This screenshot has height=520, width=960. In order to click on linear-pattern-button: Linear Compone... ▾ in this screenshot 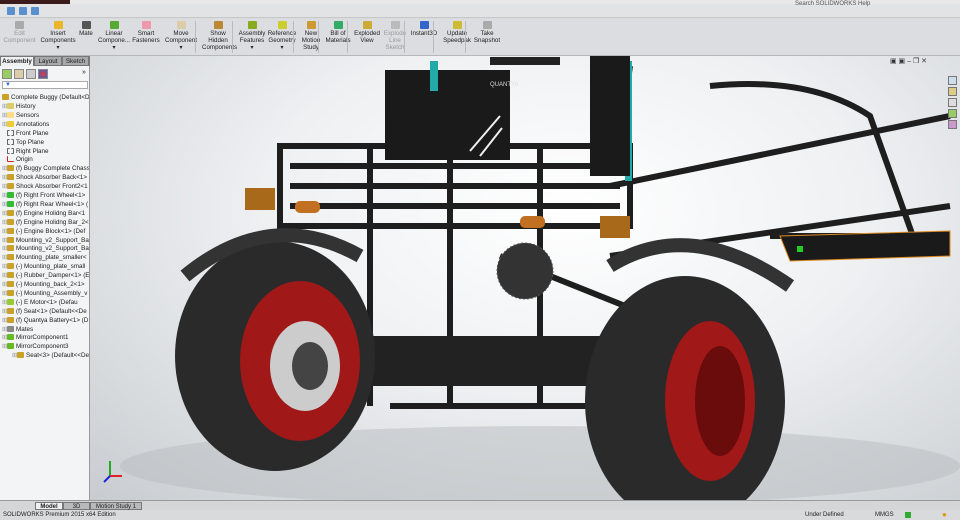, I will do `click(114, 36)`.